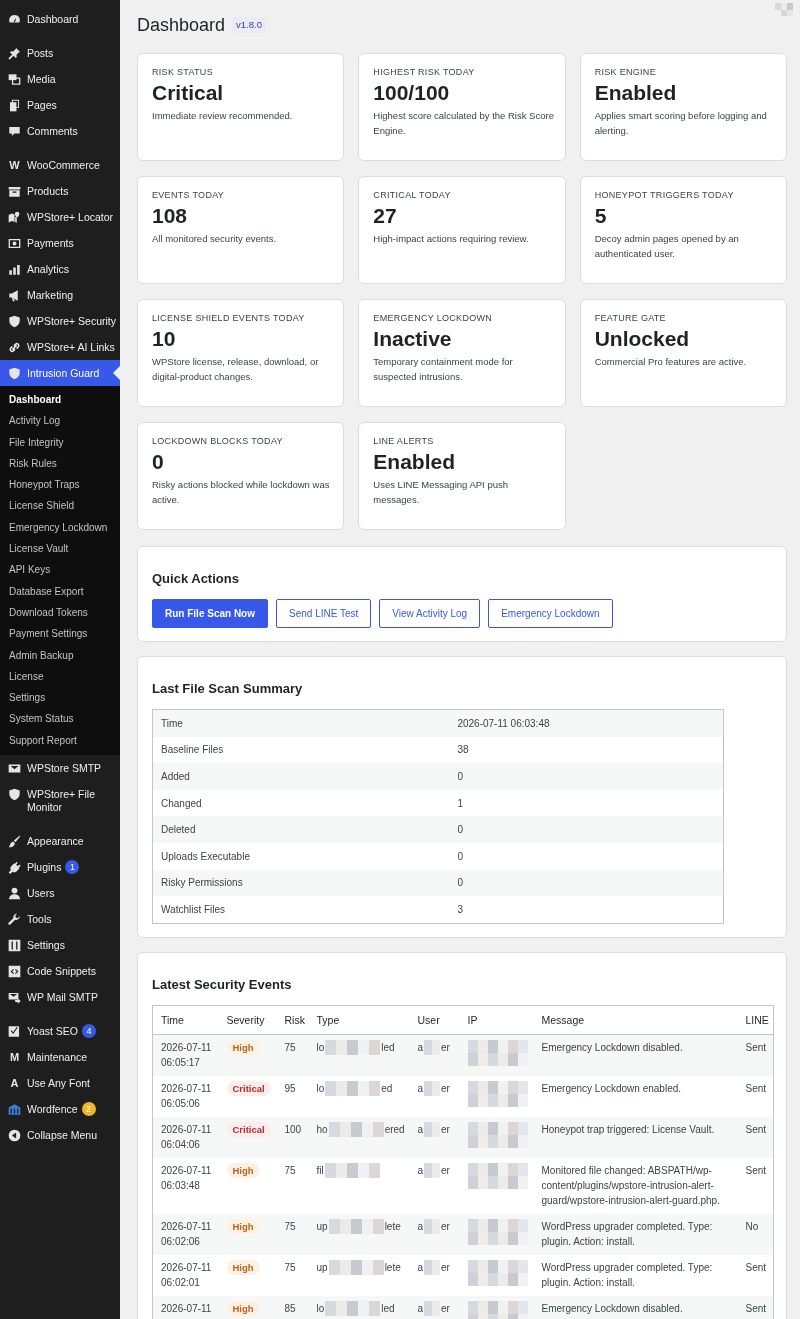 Image resolution: width=800 pixels, height=1319 pixels. I want to click on sidebar-menu-item: M Maintenance, so click(45, 1057).